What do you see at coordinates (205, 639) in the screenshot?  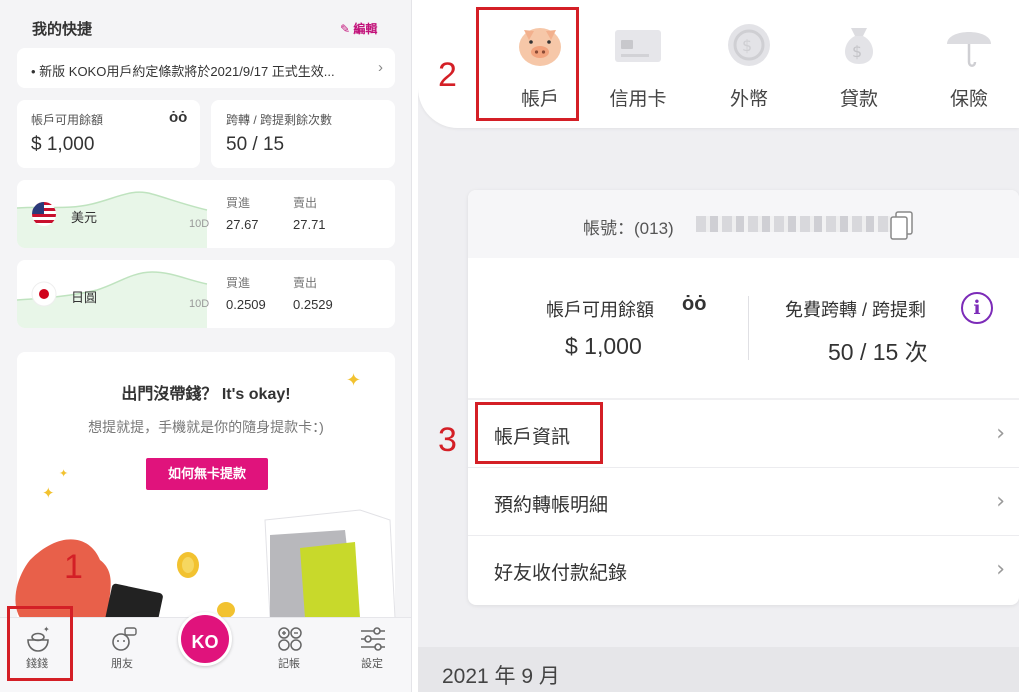 I see `ko-logo: KO` at bounding box center [205, 639].